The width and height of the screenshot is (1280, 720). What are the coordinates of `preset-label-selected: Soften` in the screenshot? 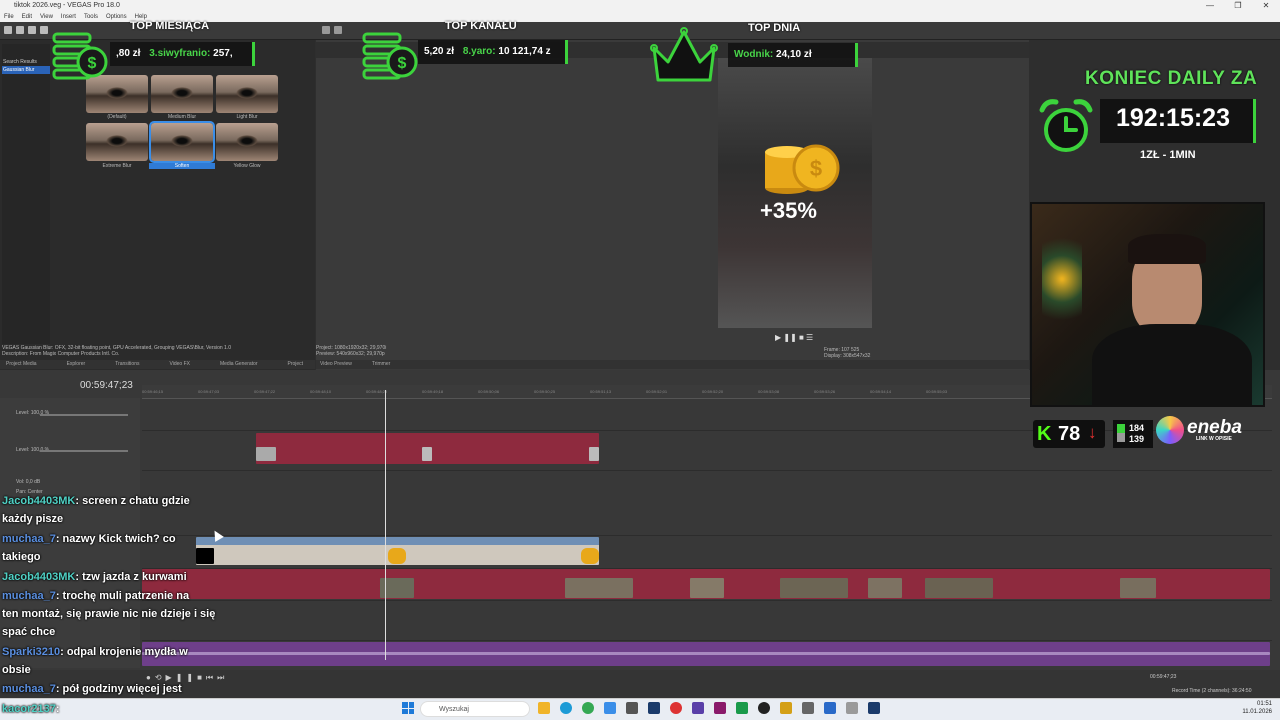 It's located at (182, 166).